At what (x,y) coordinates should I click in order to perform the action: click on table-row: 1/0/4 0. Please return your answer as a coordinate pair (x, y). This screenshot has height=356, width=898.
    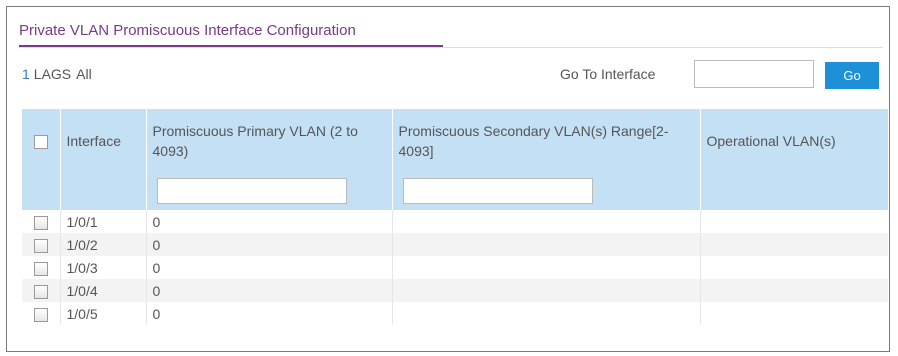
    Looking at the image, I should click on (455, 290).